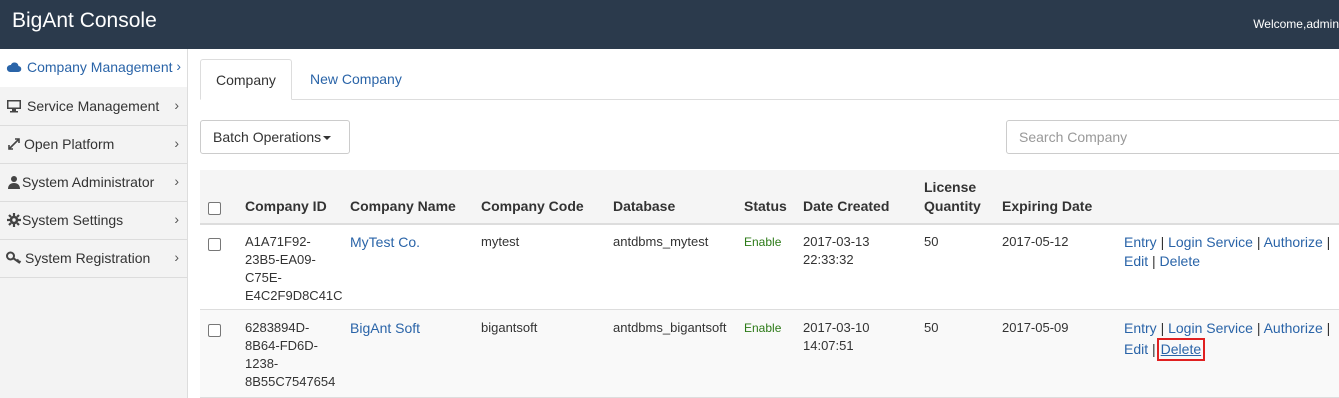  Describe the element at coordinates (13, 68) in the screenshot. I see `cloud-icon` at that location.